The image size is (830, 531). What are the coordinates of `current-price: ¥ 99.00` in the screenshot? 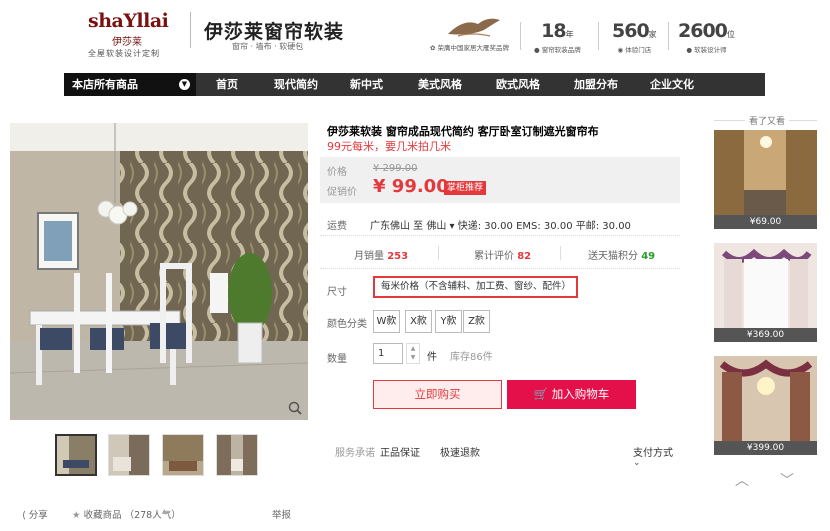 It's located at (411, 186).